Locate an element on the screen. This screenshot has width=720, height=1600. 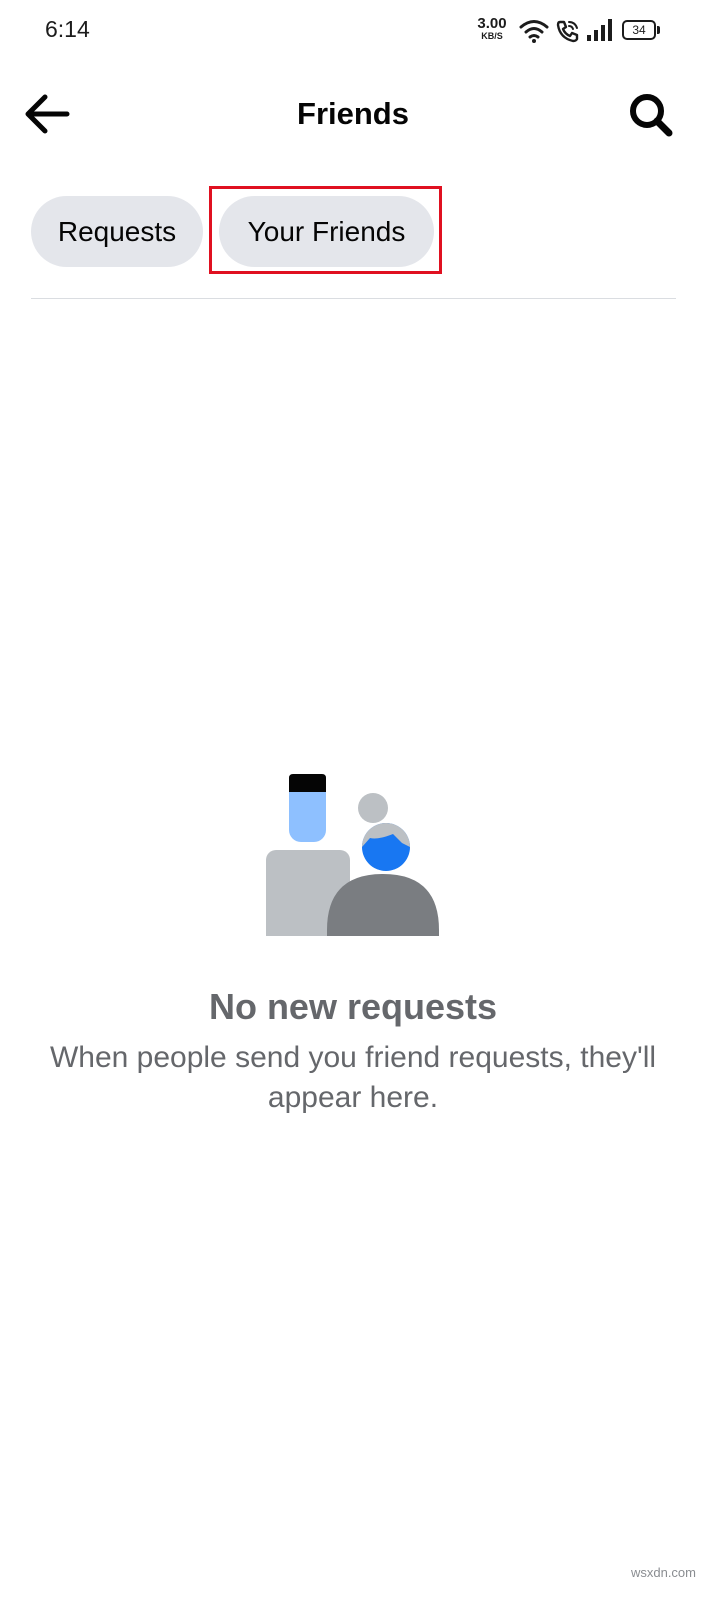
network-speed: 3.00 KB/S is located at coordinates (492, 28).